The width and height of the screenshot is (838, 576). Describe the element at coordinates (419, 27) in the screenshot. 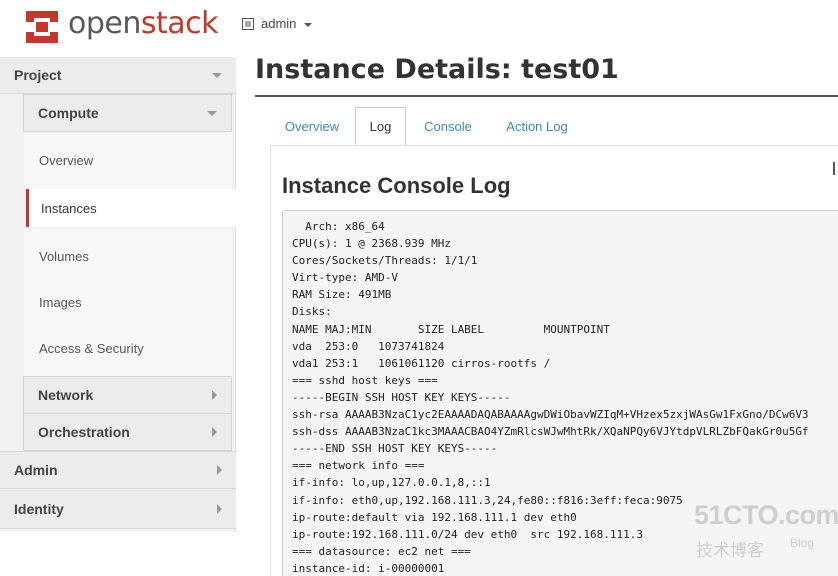

I see `top-navbar: openstack admin` at that location.